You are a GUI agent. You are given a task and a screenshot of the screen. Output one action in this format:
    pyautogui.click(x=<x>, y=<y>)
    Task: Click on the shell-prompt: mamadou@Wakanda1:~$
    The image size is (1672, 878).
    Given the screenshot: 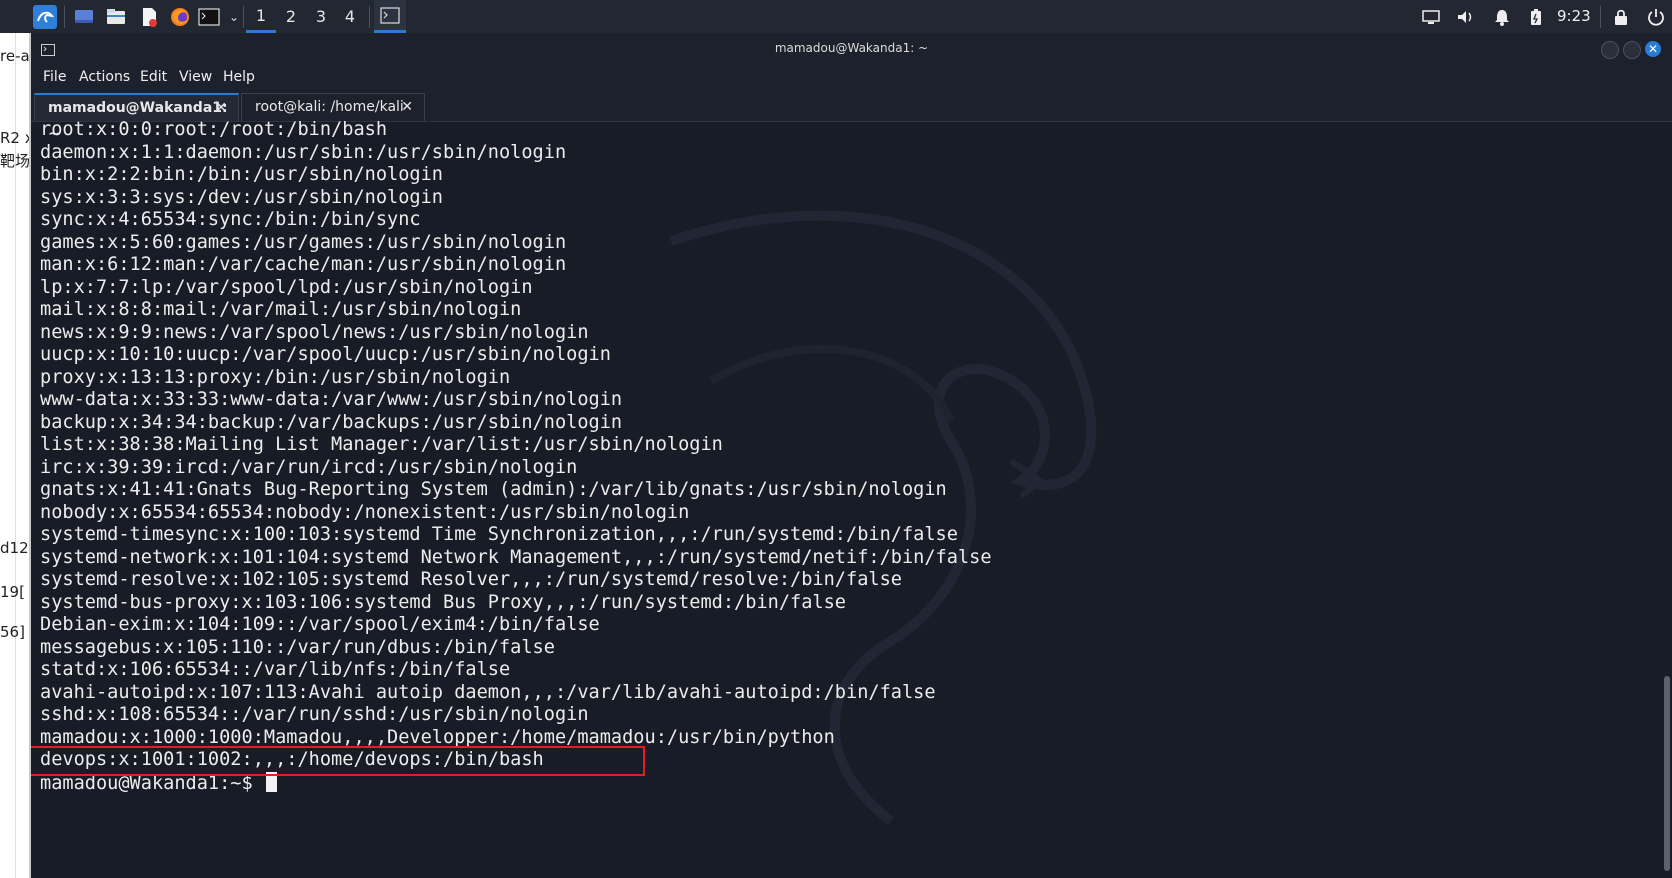 What is the action you would take?
    pyautogui.click(x=152, y=783)
    